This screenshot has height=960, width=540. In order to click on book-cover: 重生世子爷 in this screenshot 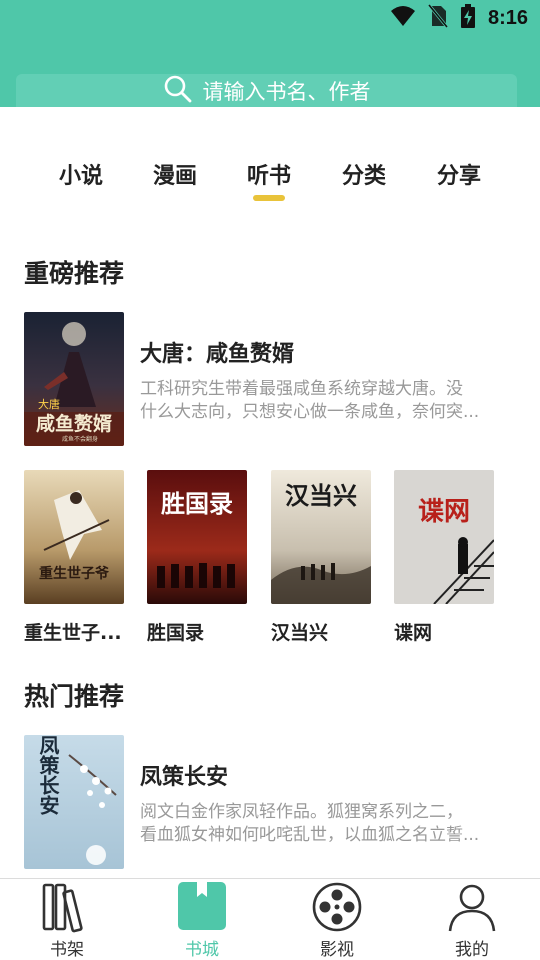, I will do `click(74, 537)`.